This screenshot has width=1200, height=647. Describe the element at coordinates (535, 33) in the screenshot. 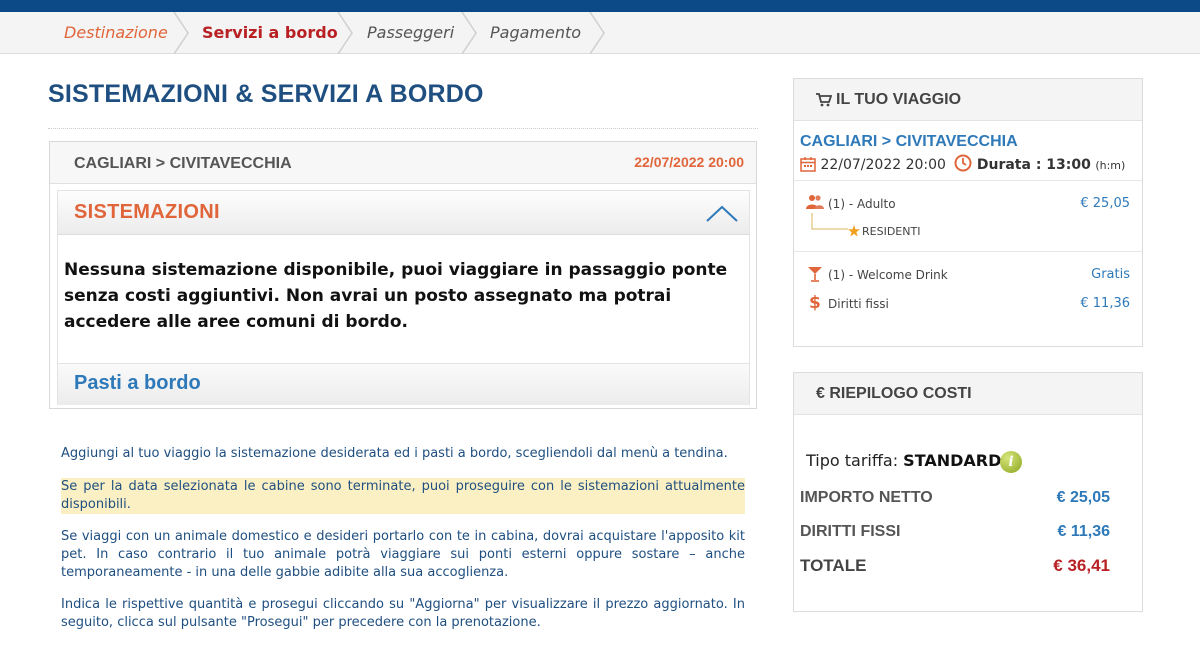

I see `step-pagamento: Pagamento` at that location.